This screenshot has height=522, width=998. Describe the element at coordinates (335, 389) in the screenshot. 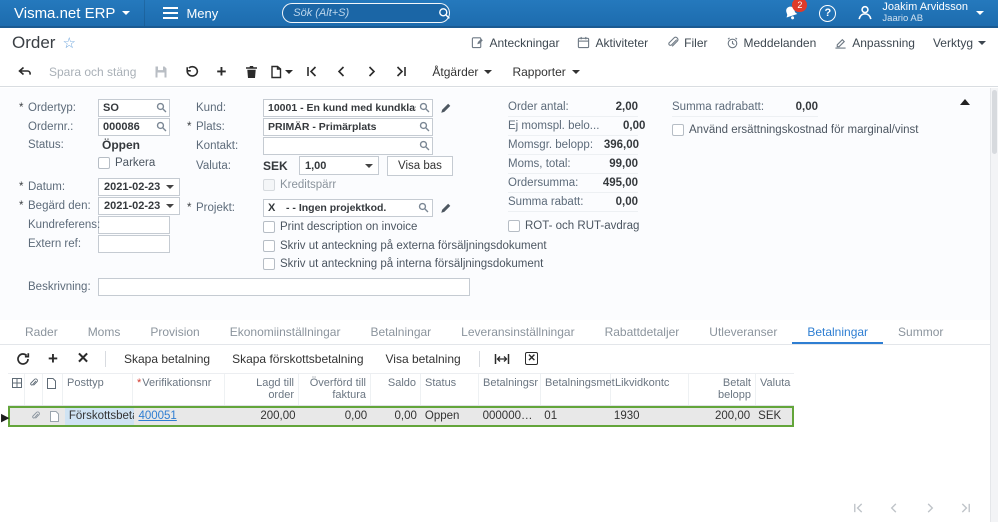

I see `column-header-overford-till-faktura: Överförd till faktura` at that location.